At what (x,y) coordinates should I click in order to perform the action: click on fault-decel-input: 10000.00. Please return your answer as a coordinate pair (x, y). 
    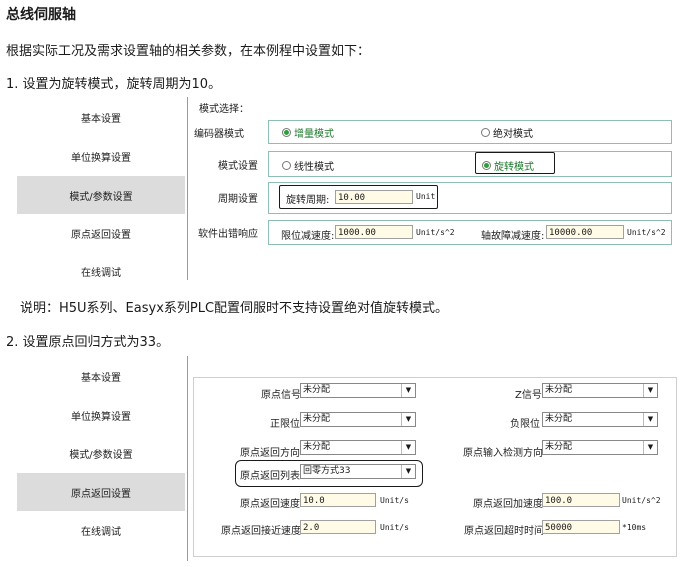
    Looking at the image, I should click on (585, 232).